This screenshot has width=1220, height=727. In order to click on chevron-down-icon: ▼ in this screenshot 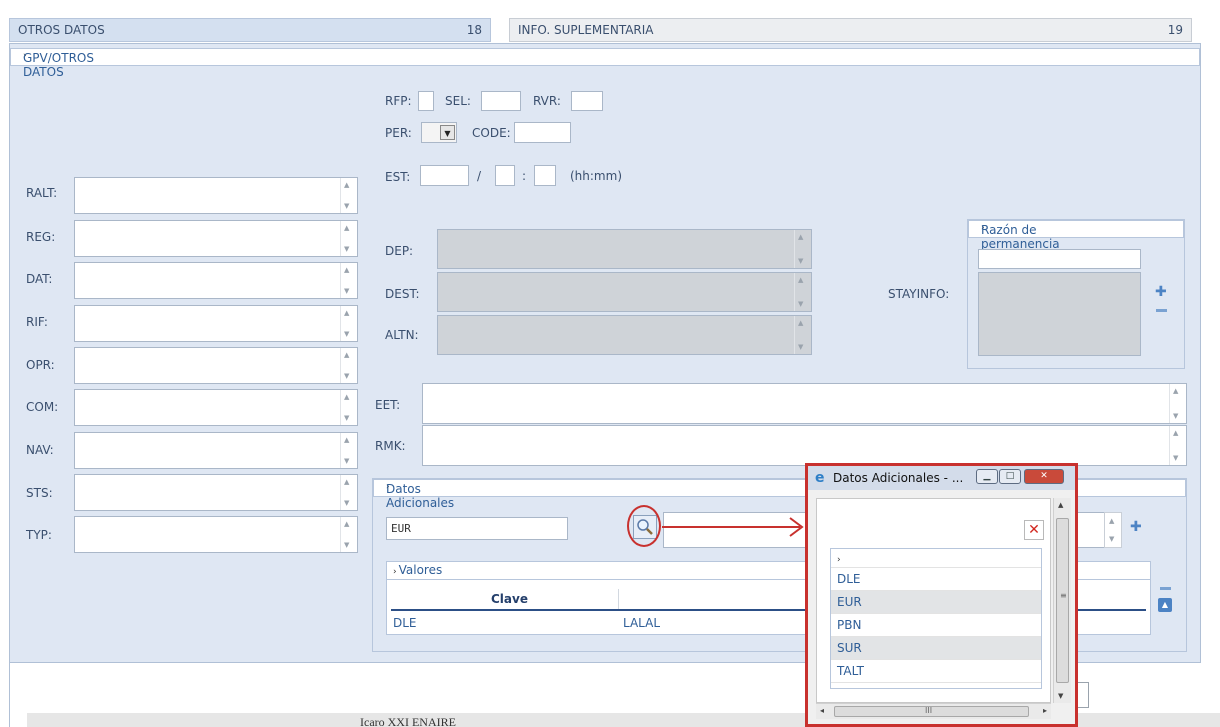, I will do `click(447, 132)`.